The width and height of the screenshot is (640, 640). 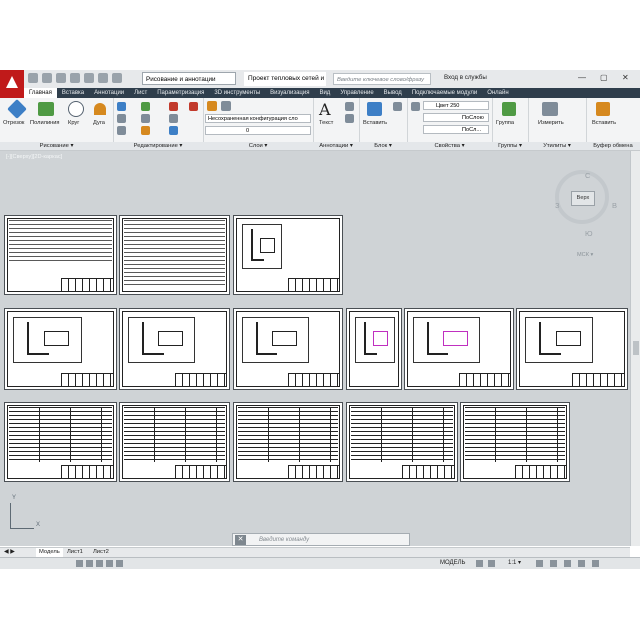 What do you see at coordinates (553, 563) in the screenshot?
I see `lock-icon` at bounding box center [553, 563].